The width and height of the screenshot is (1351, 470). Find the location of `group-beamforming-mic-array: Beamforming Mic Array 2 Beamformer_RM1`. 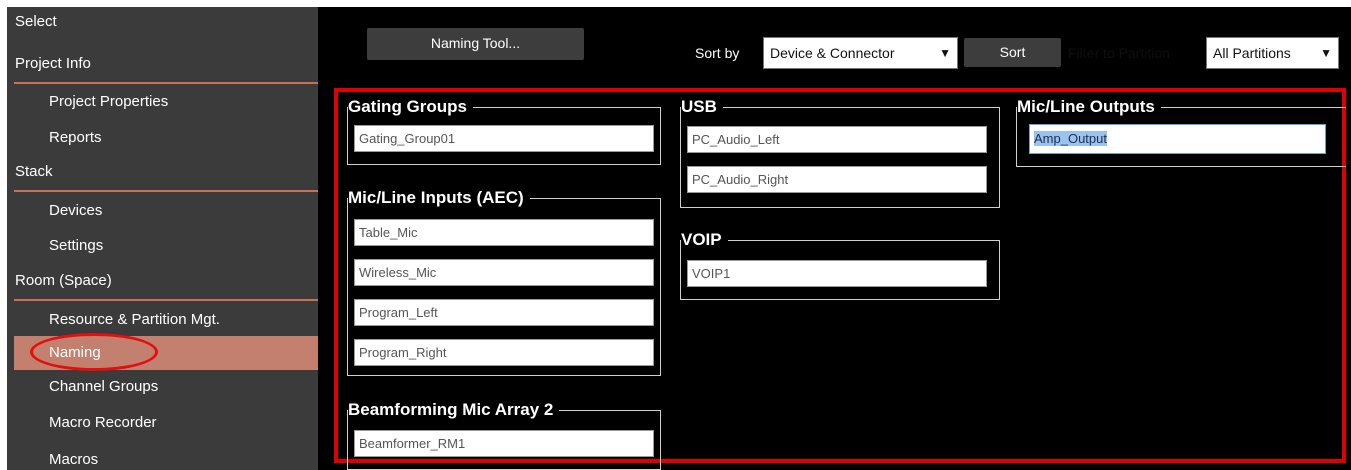

group-beamforming-mic-array: Beamforming Mic Array 2 Beamformer_RM1 is located at coordinates (504, 434).